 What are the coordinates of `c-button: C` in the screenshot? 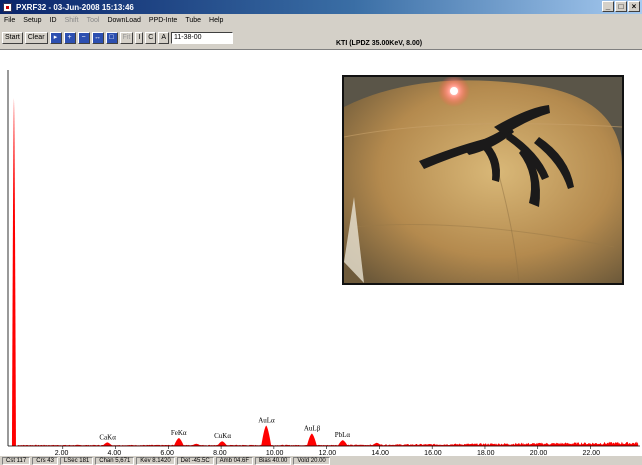 It's located at (151, 37).